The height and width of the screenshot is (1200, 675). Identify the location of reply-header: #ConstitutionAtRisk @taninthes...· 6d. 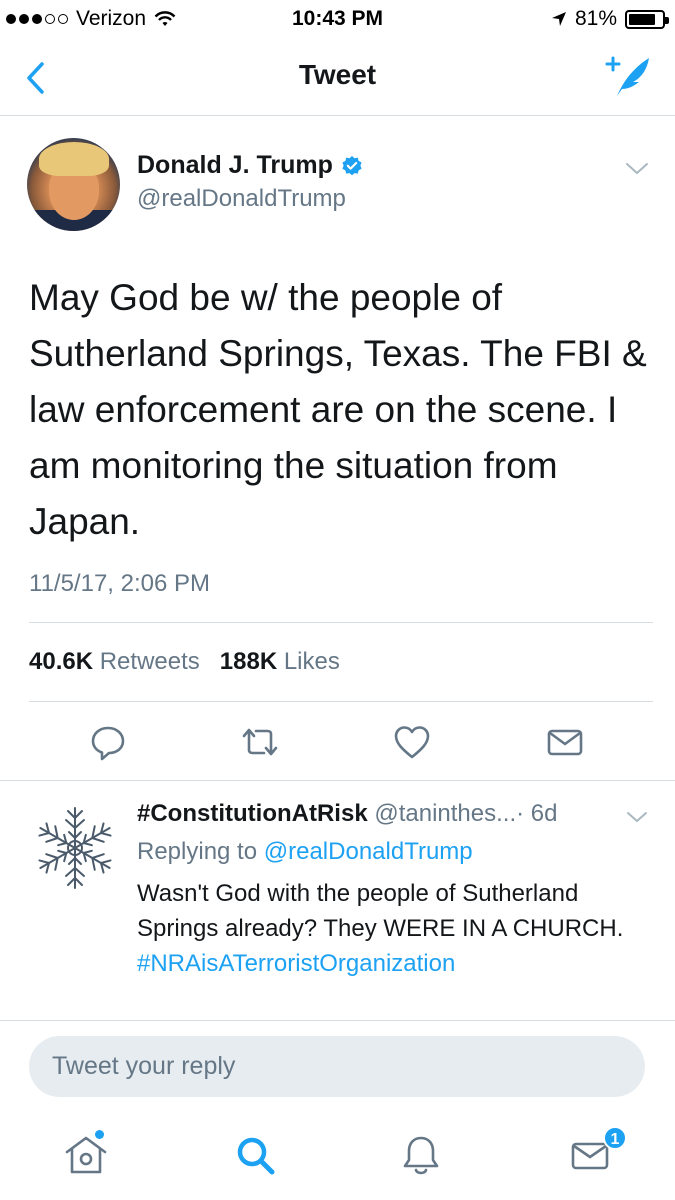
(347, 814).